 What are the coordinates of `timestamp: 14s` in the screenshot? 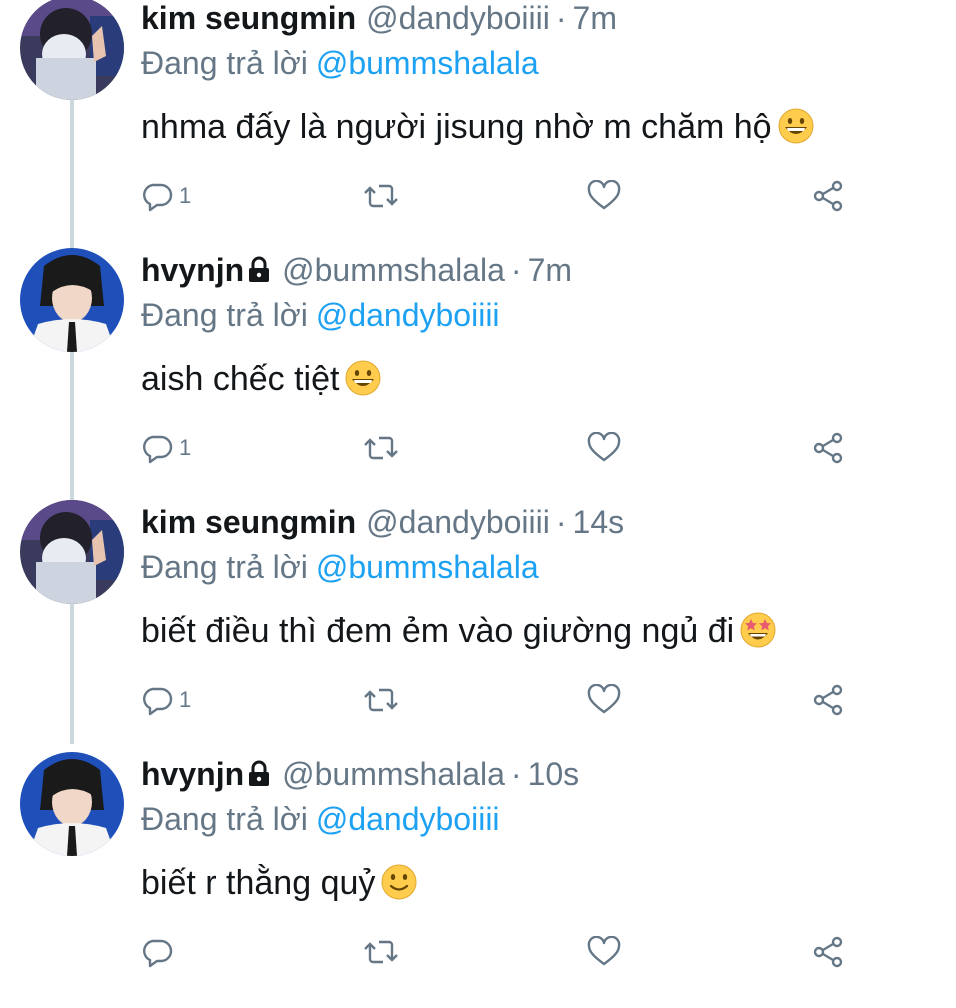 It's located at (599, 522).